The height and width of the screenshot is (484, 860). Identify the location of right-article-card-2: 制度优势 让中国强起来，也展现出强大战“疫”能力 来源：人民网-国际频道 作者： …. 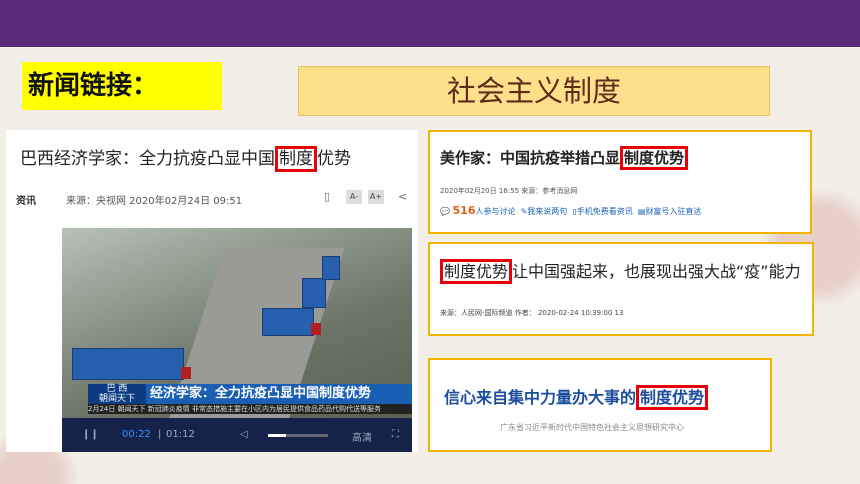
(621, 289).